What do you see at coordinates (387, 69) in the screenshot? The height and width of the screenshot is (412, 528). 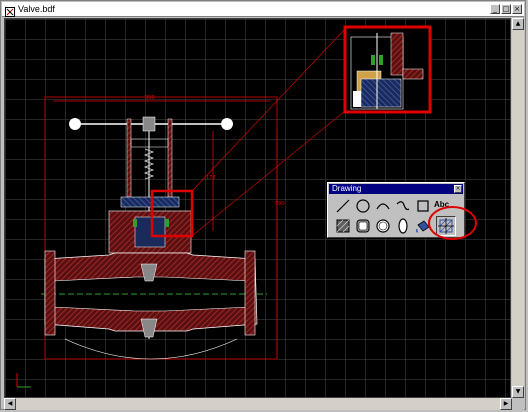 I see `zoom-detail` at bounding box center [387, 69].